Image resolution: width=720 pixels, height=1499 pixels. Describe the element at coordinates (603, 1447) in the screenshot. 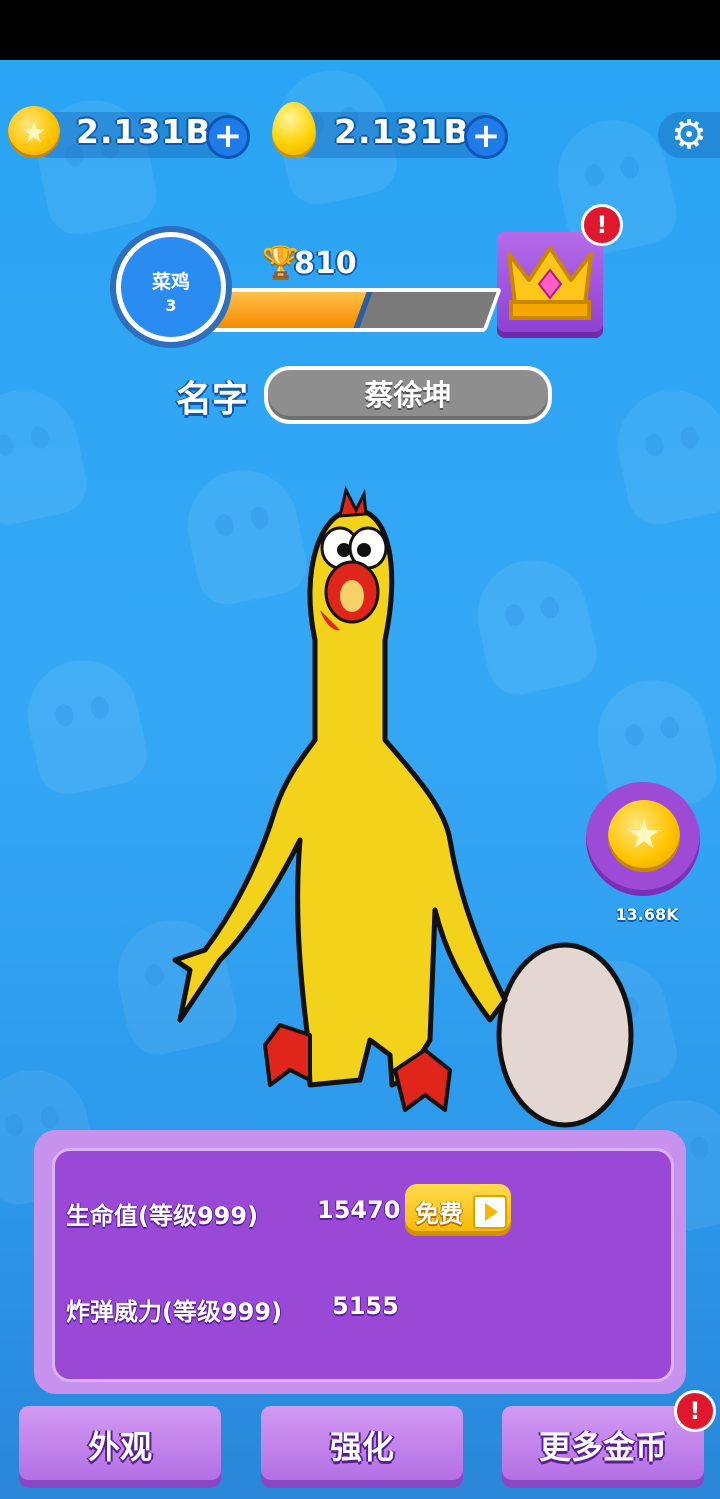

I see `more-coins-button: 更多金币` at that location.